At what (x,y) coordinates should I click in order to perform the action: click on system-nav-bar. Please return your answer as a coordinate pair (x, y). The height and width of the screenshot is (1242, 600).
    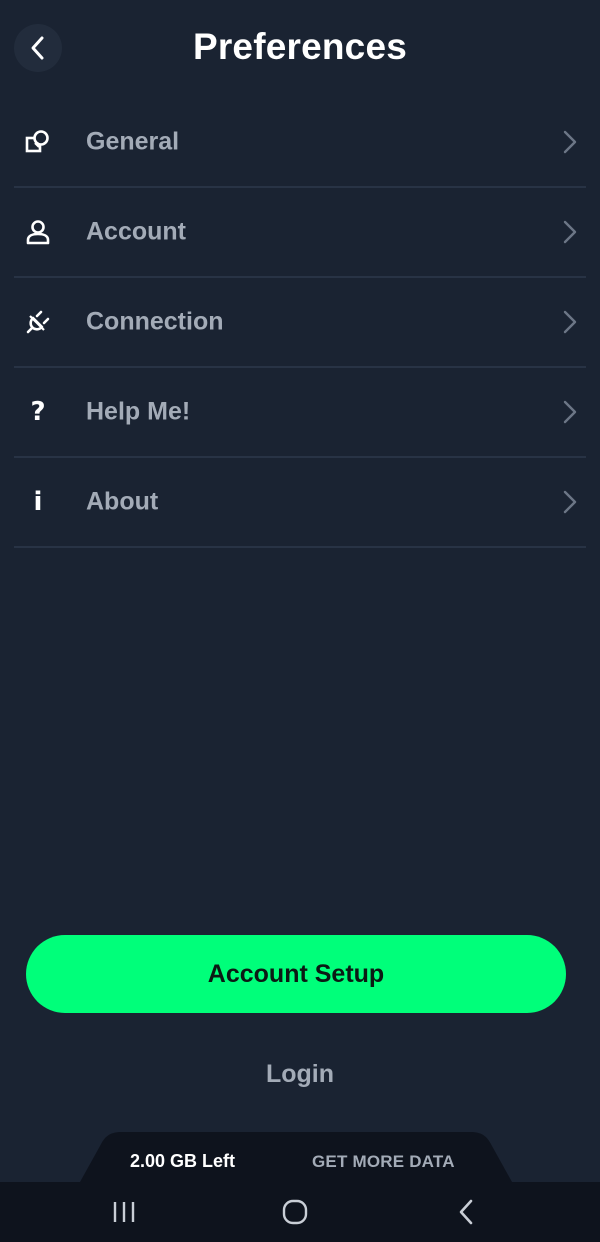
    Looking at the image, I should click on (300, 1212).